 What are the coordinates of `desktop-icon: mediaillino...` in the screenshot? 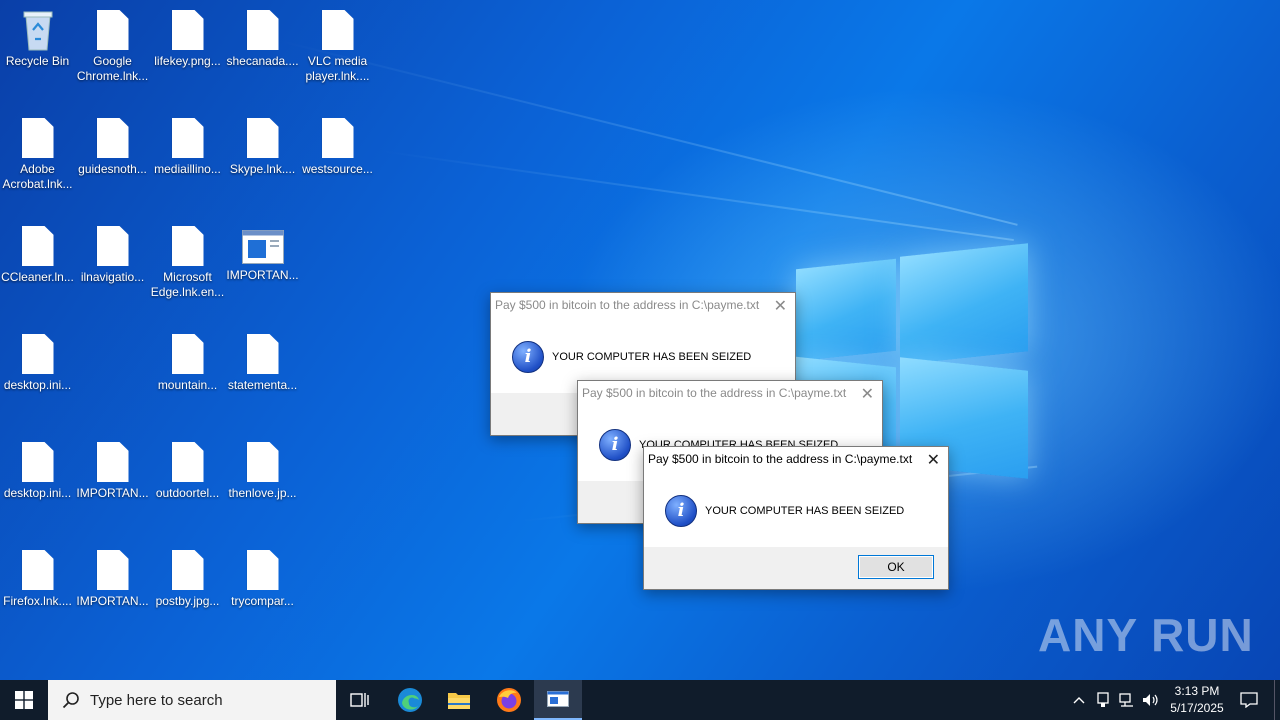 It's located at (187, 142).